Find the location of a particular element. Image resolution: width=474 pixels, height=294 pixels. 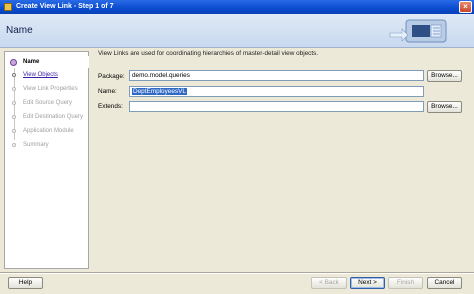

step-label: View Objects is located at coordinates (40, 75).